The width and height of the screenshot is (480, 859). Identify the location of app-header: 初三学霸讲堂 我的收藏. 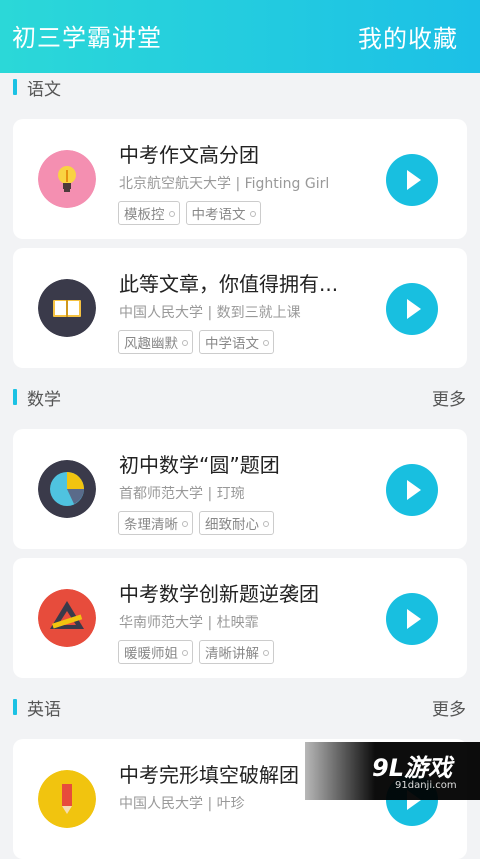
(240, 36).